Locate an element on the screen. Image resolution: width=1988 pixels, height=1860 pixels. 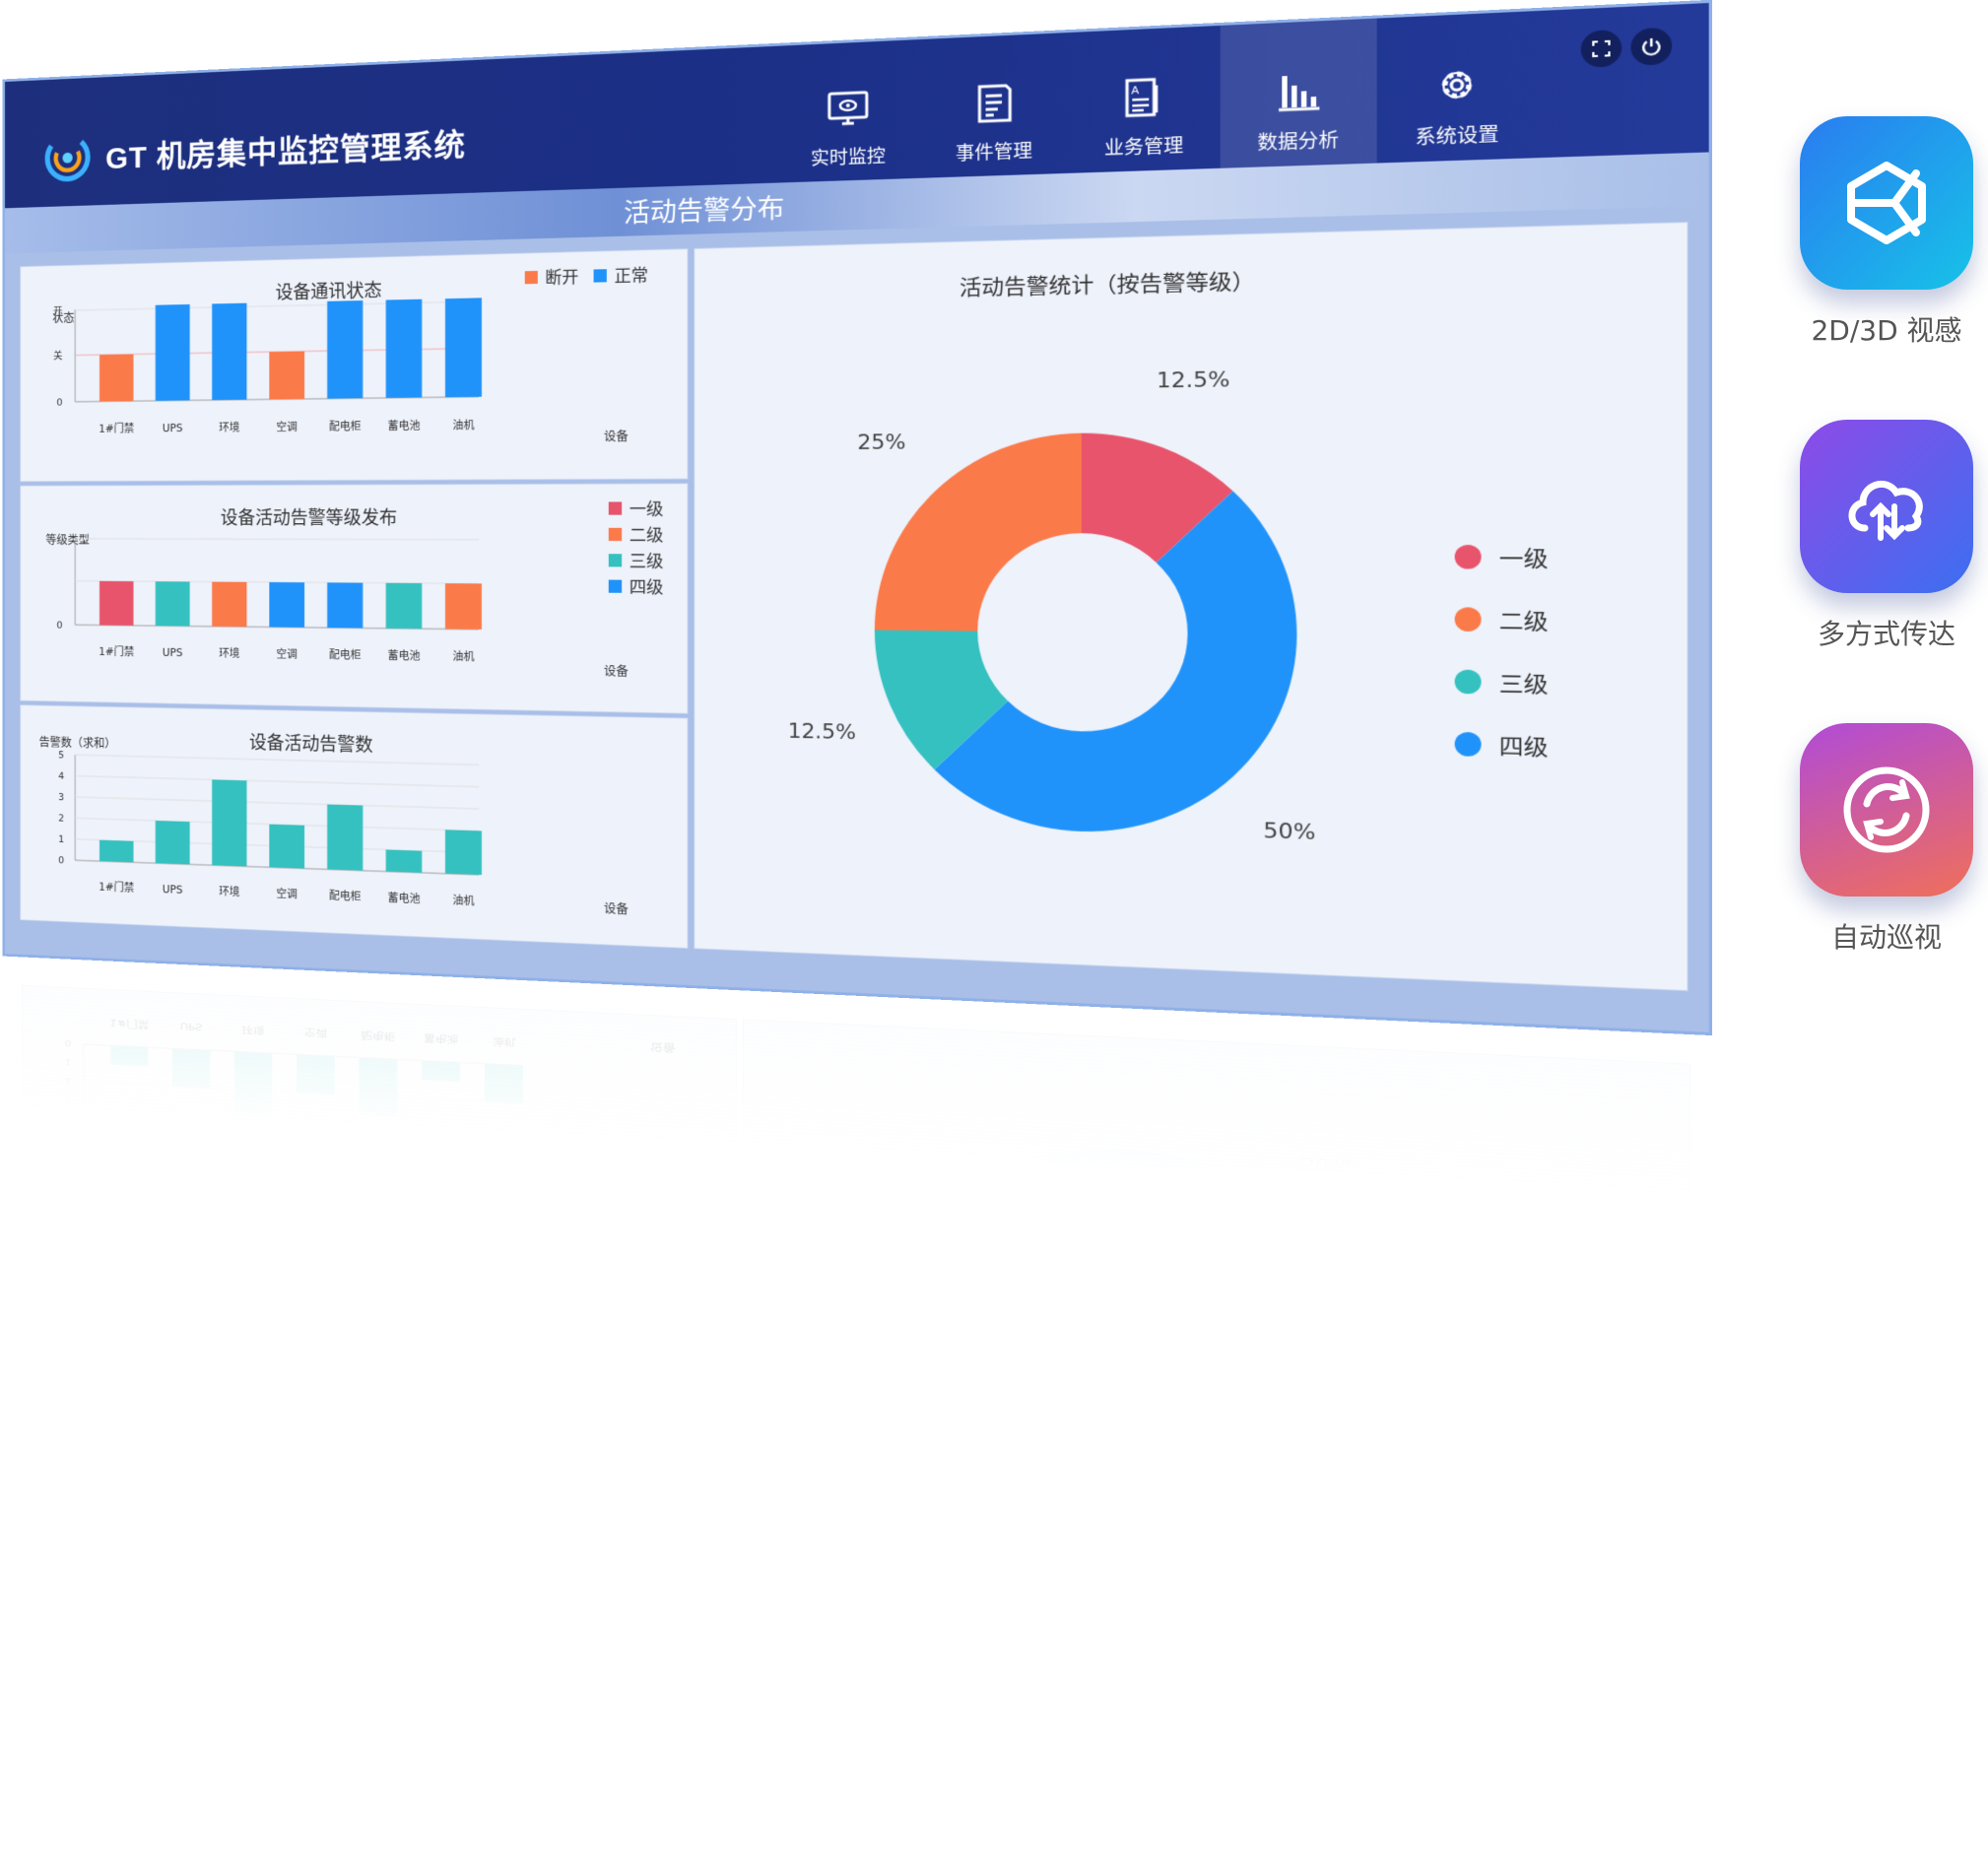
nav-event-management: 事件管理 is located at coordinates (994, 106).